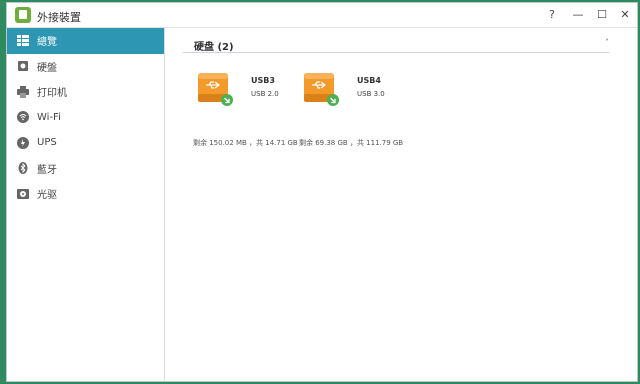 This screenshot has width=640, height=384. What do you see at coordinates (248, 108) in the screenshot?
I see `drive-card: USB3 USB 2.0 剩余 150.02 MB ，共 14.71 GB` at bounding box center [248, 108].